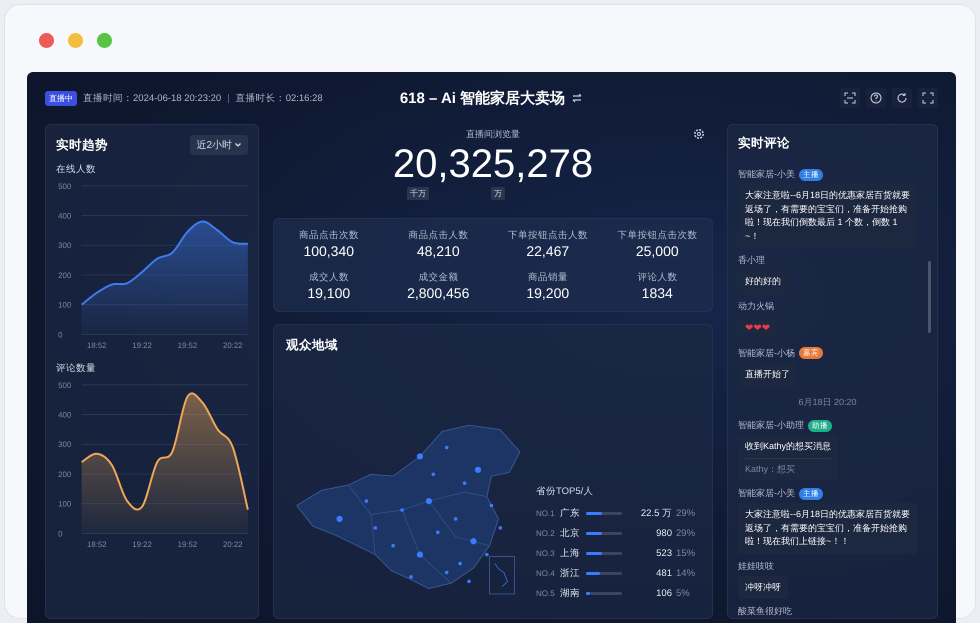 Image resolution: width=980 pixels, height=623 pixels. Describe the element at coordinates (438, 277) in the screenshot. I see `stat-label: 成交金额` at that location.